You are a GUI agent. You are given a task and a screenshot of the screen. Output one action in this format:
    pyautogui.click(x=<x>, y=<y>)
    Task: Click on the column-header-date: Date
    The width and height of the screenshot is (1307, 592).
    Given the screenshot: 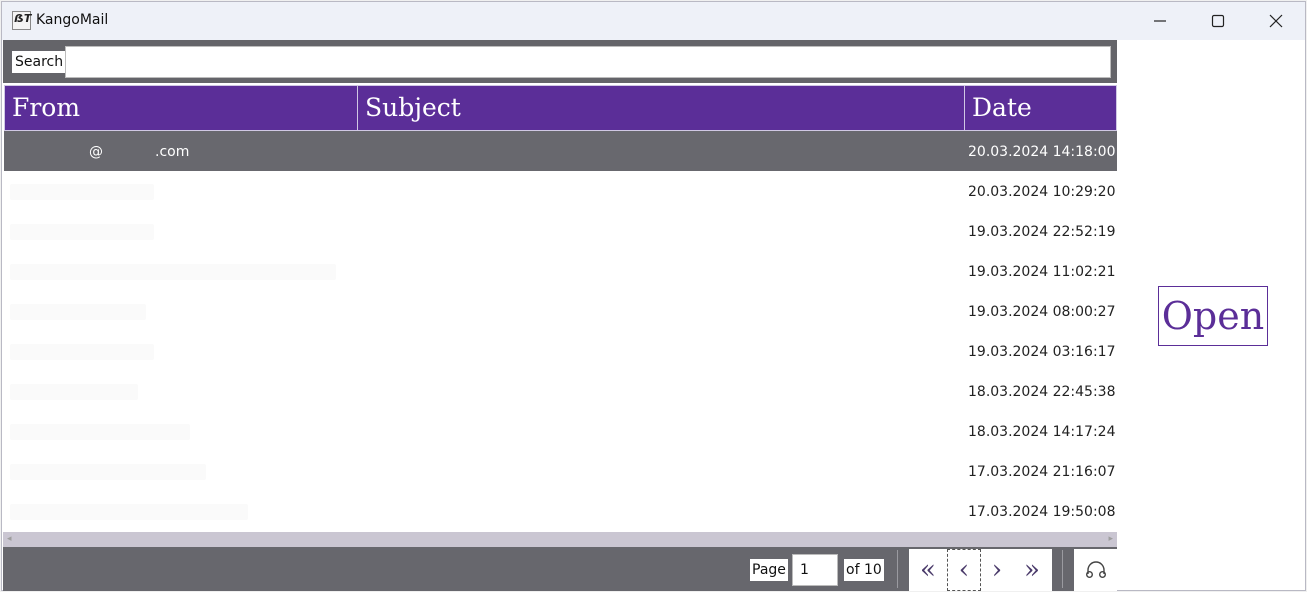 What is the action you would take?
    pyautogui.click(x=1040, y=108)
    